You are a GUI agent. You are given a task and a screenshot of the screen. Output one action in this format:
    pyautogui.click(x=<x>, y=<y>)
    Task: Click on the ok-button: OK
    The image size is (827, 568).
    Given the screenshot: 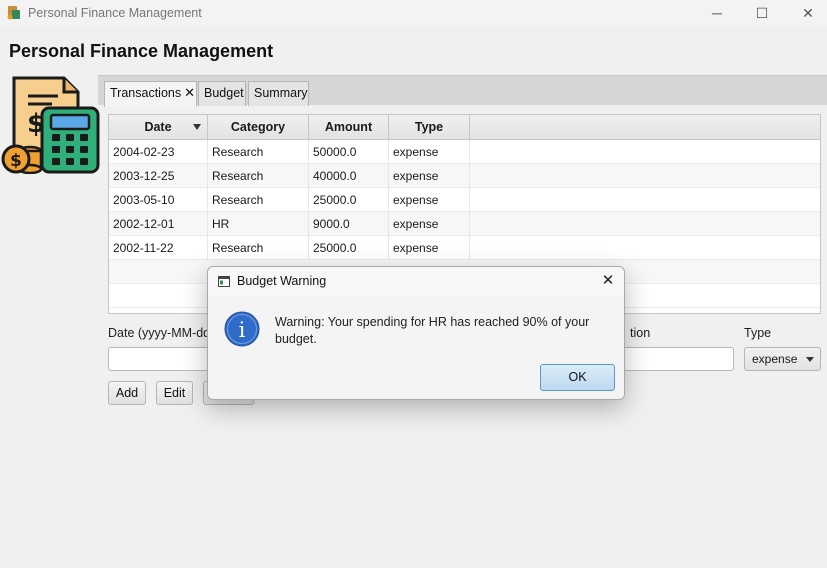 What is the action you would take?
    pyautogui.click(x=577, y=377)
    